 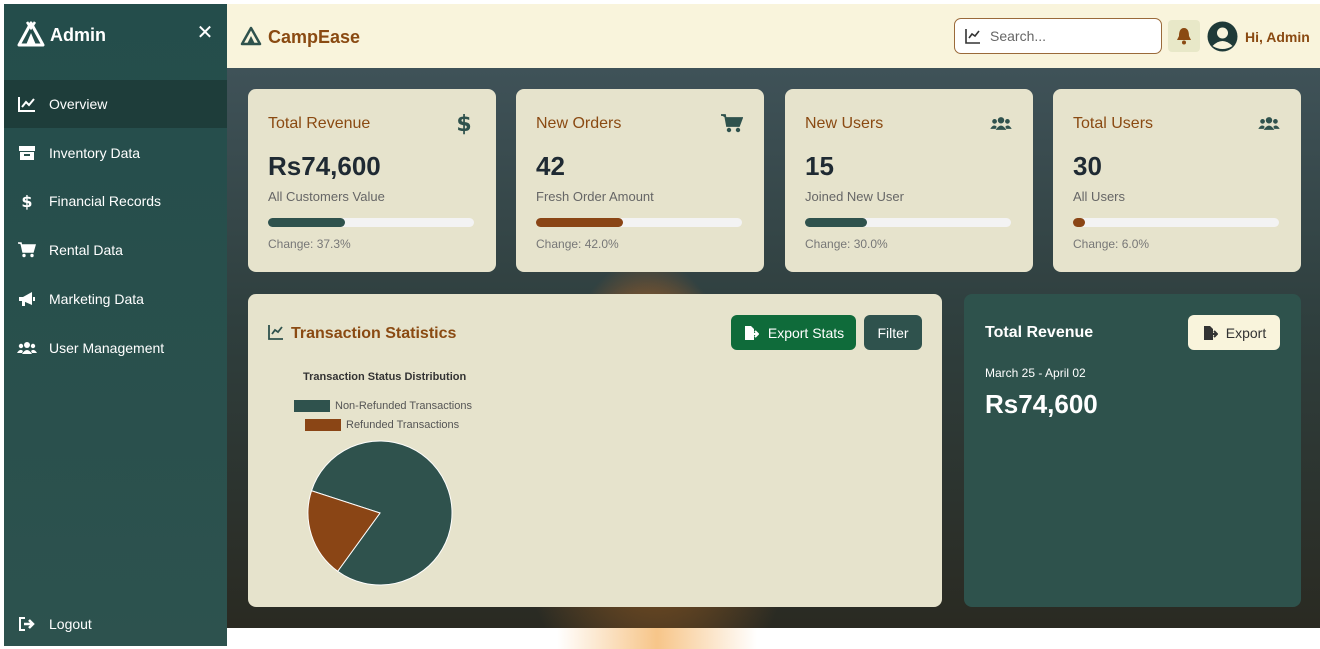 I want to click on legend-item: Non-Refunded Transactions, so click(x=383, y=406).